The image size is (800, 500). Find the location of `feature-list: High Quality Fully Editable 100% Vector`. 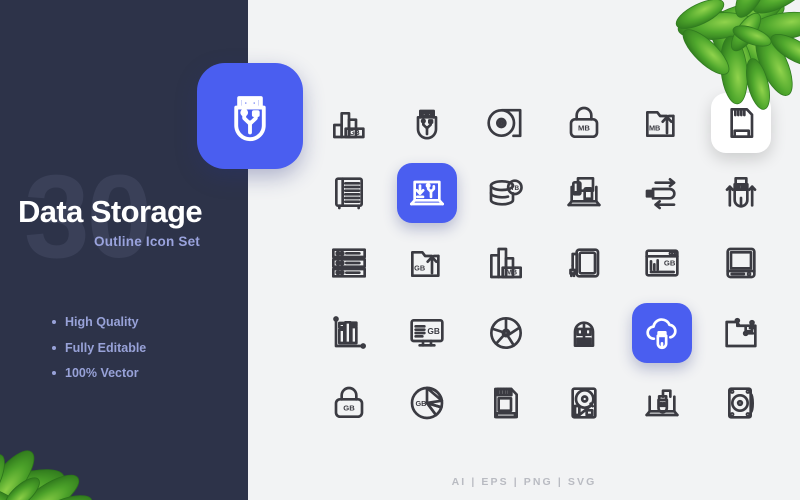

feature-list: High Quality Fully Editable 100% Vector is located at coordinates (99, 354).